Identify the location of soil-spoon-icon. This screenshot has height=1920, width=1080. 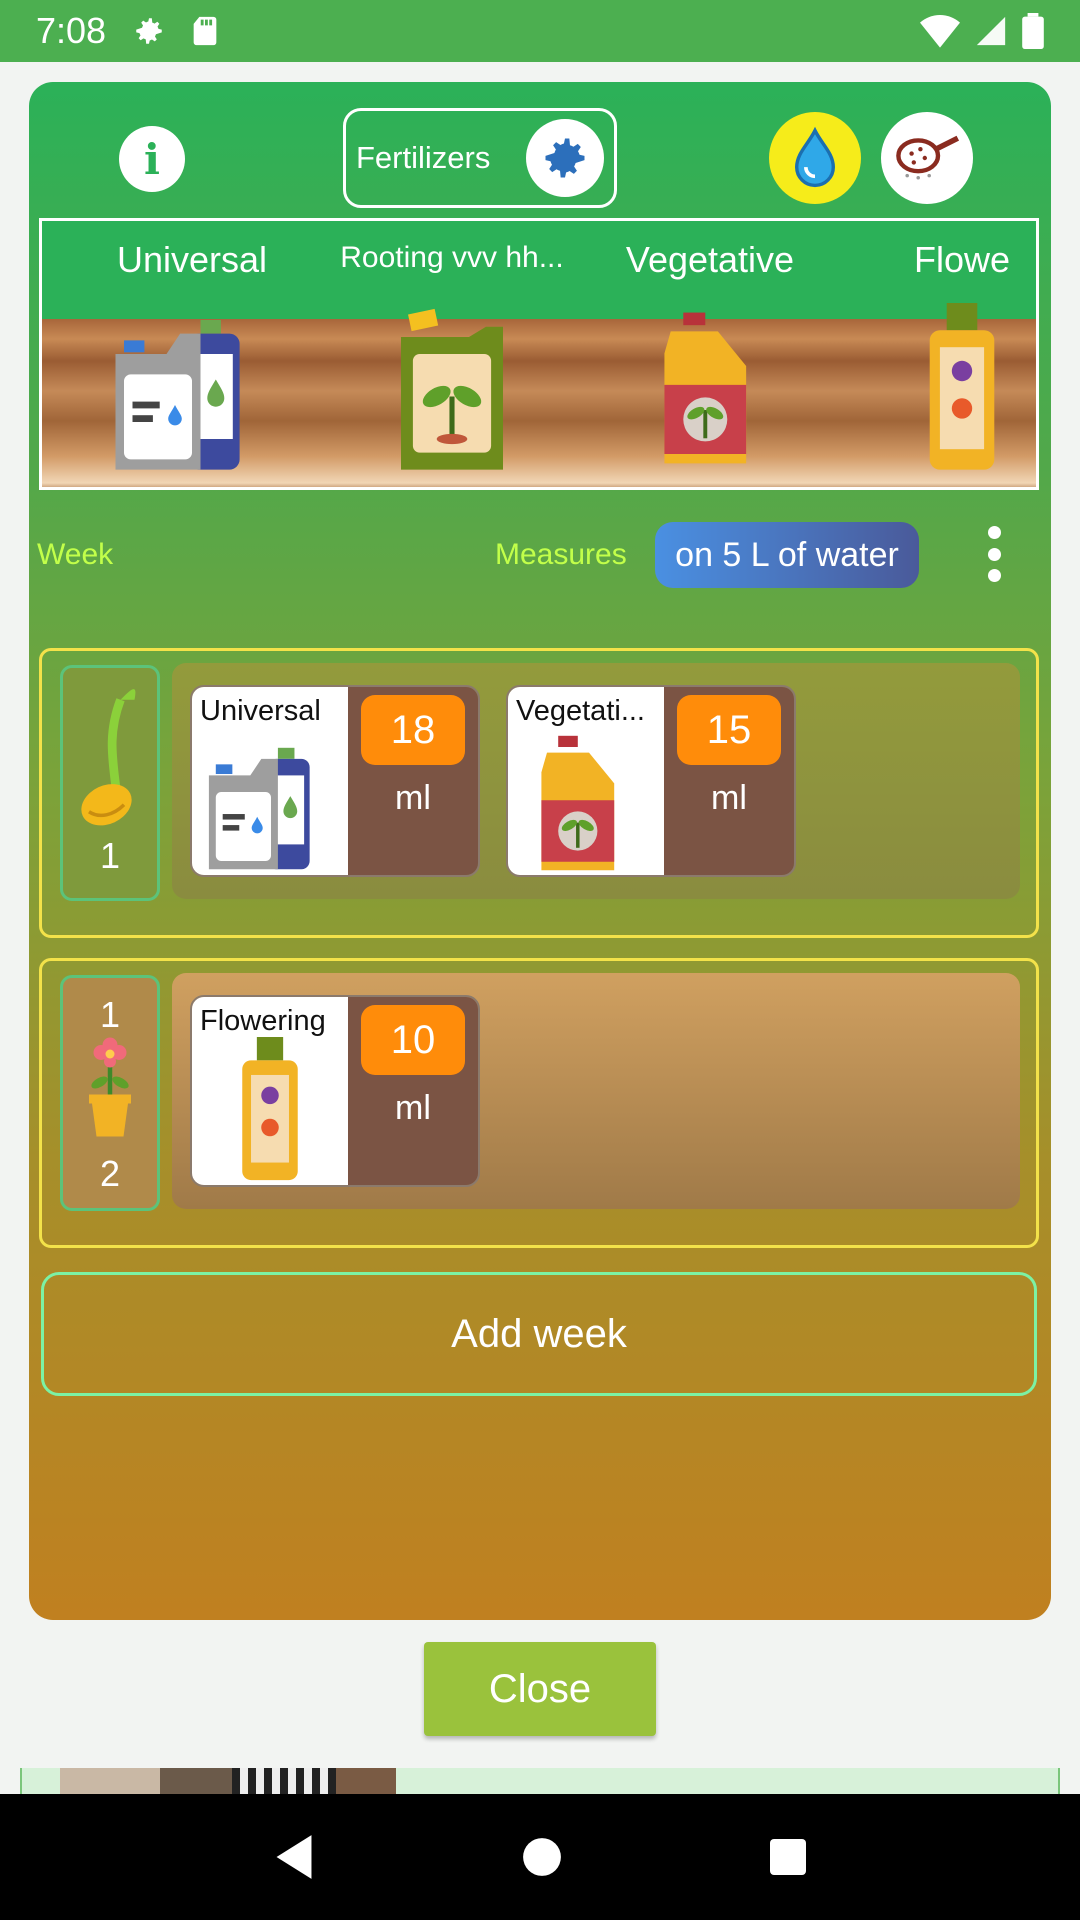
(928, 157).